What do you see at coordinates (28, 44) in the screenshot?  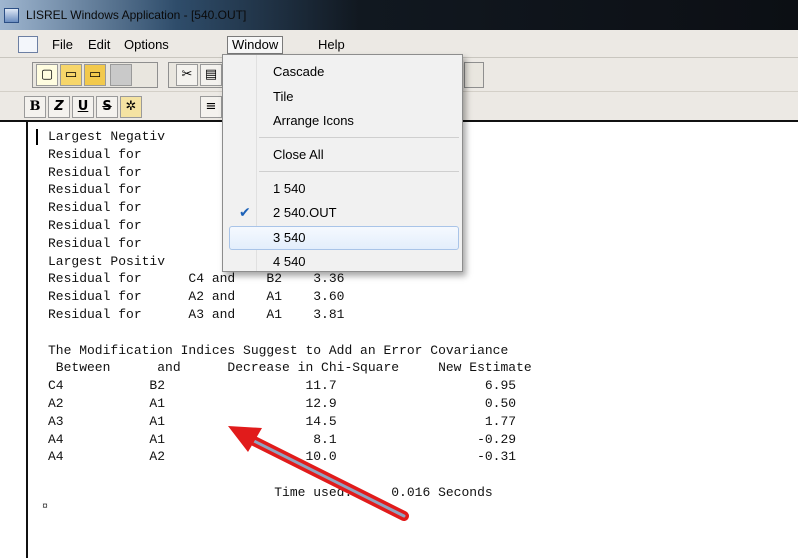 I see `document-icon` at bounding box center [28, 44].